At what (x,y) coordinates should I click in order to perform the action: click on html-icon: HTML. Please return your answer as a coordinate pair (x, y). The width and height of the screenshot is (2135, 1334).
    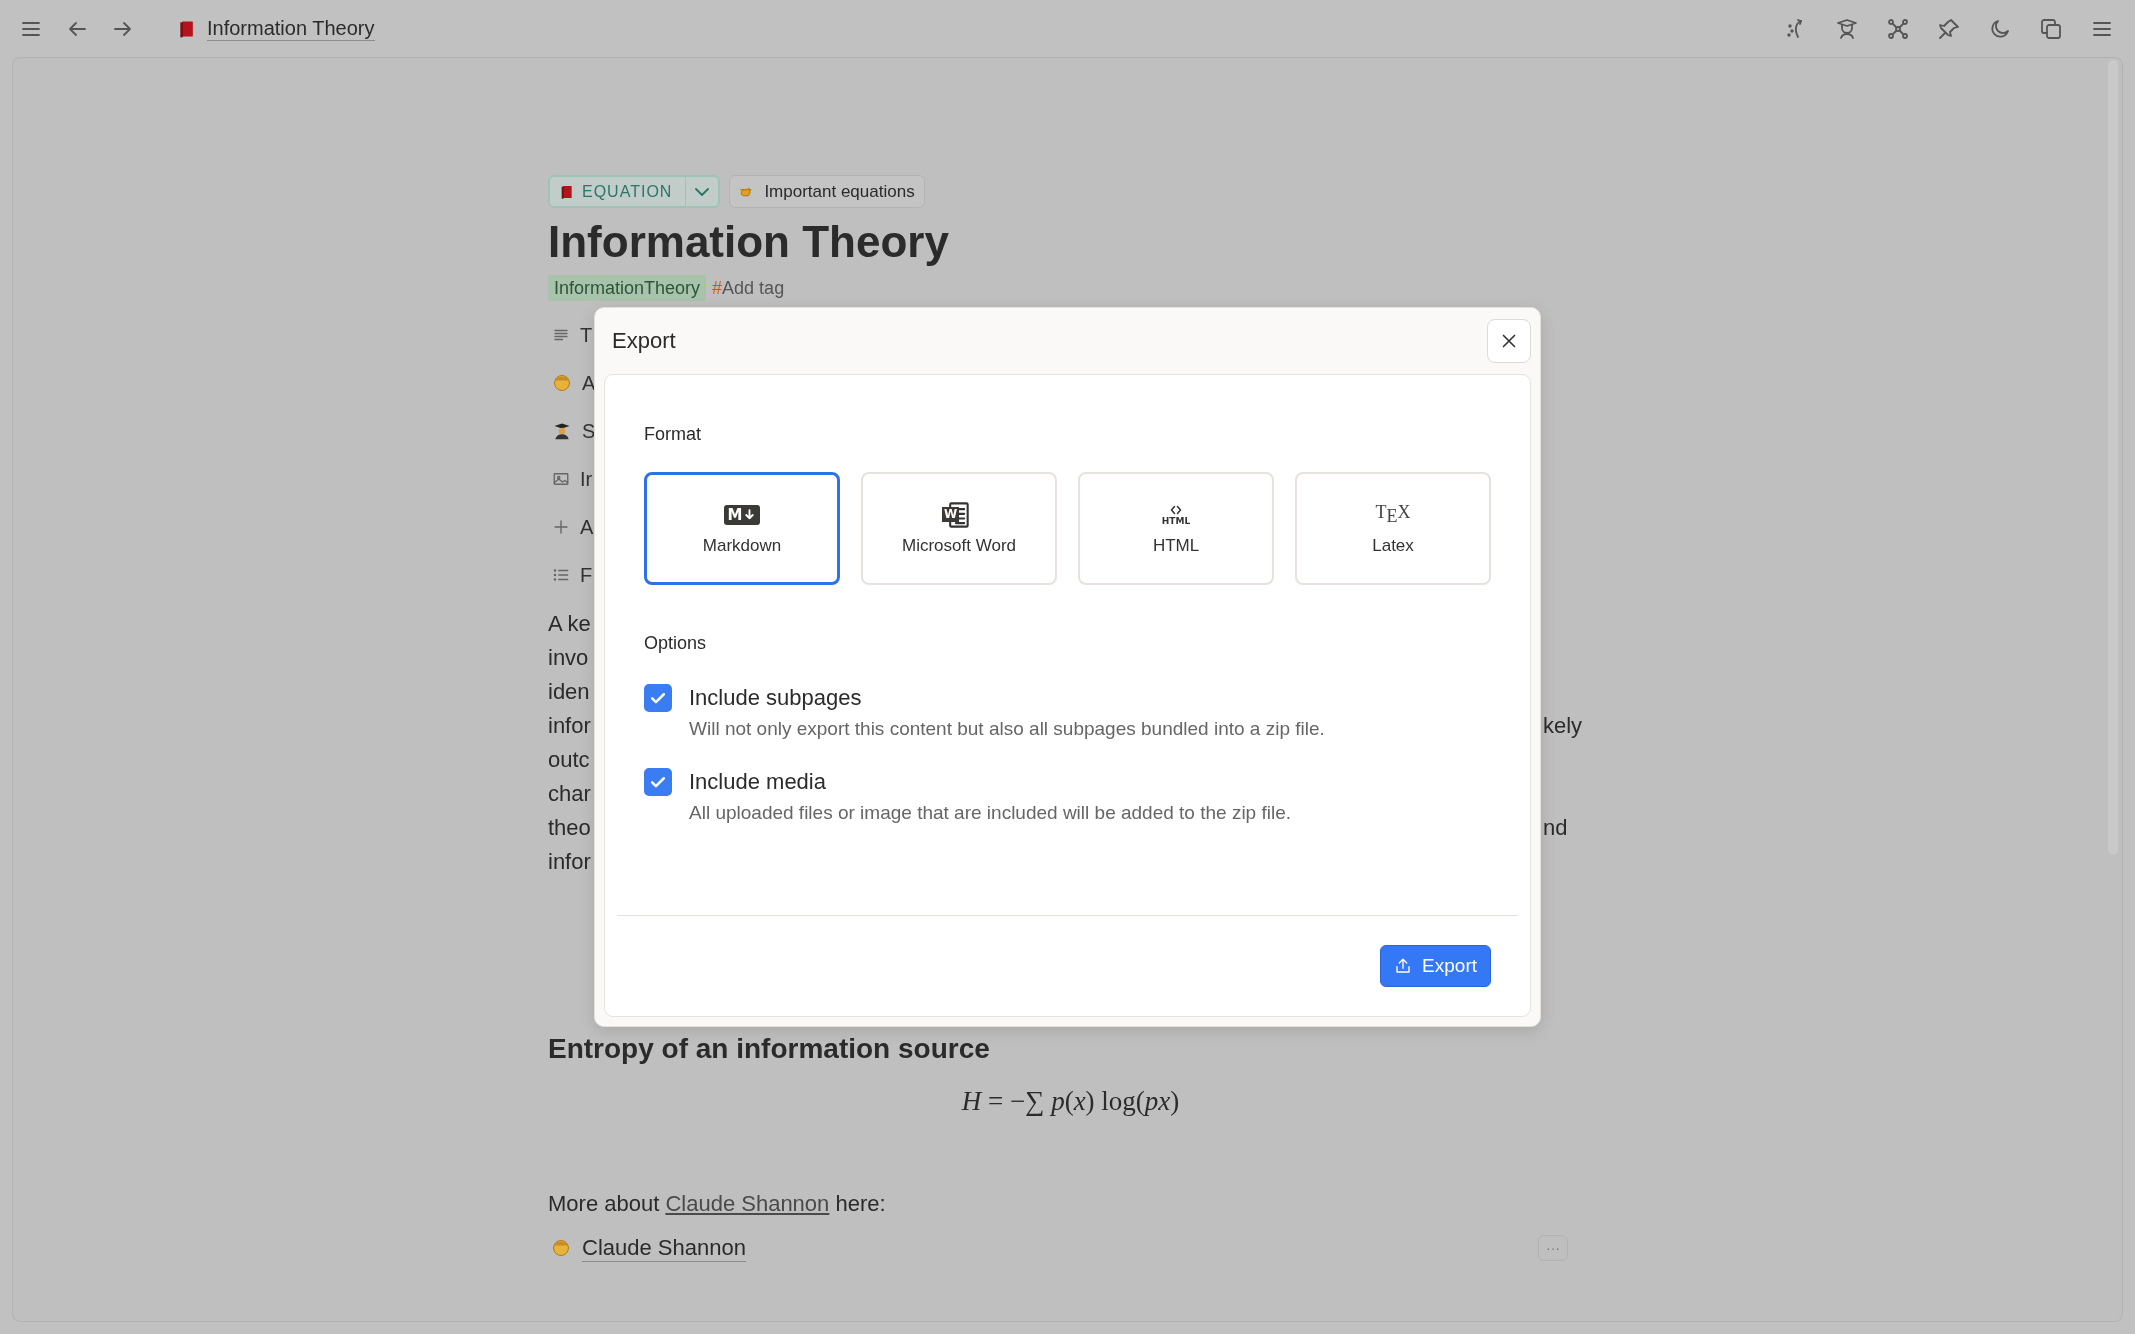
    Looking at the image, I should click on (1176, 514).